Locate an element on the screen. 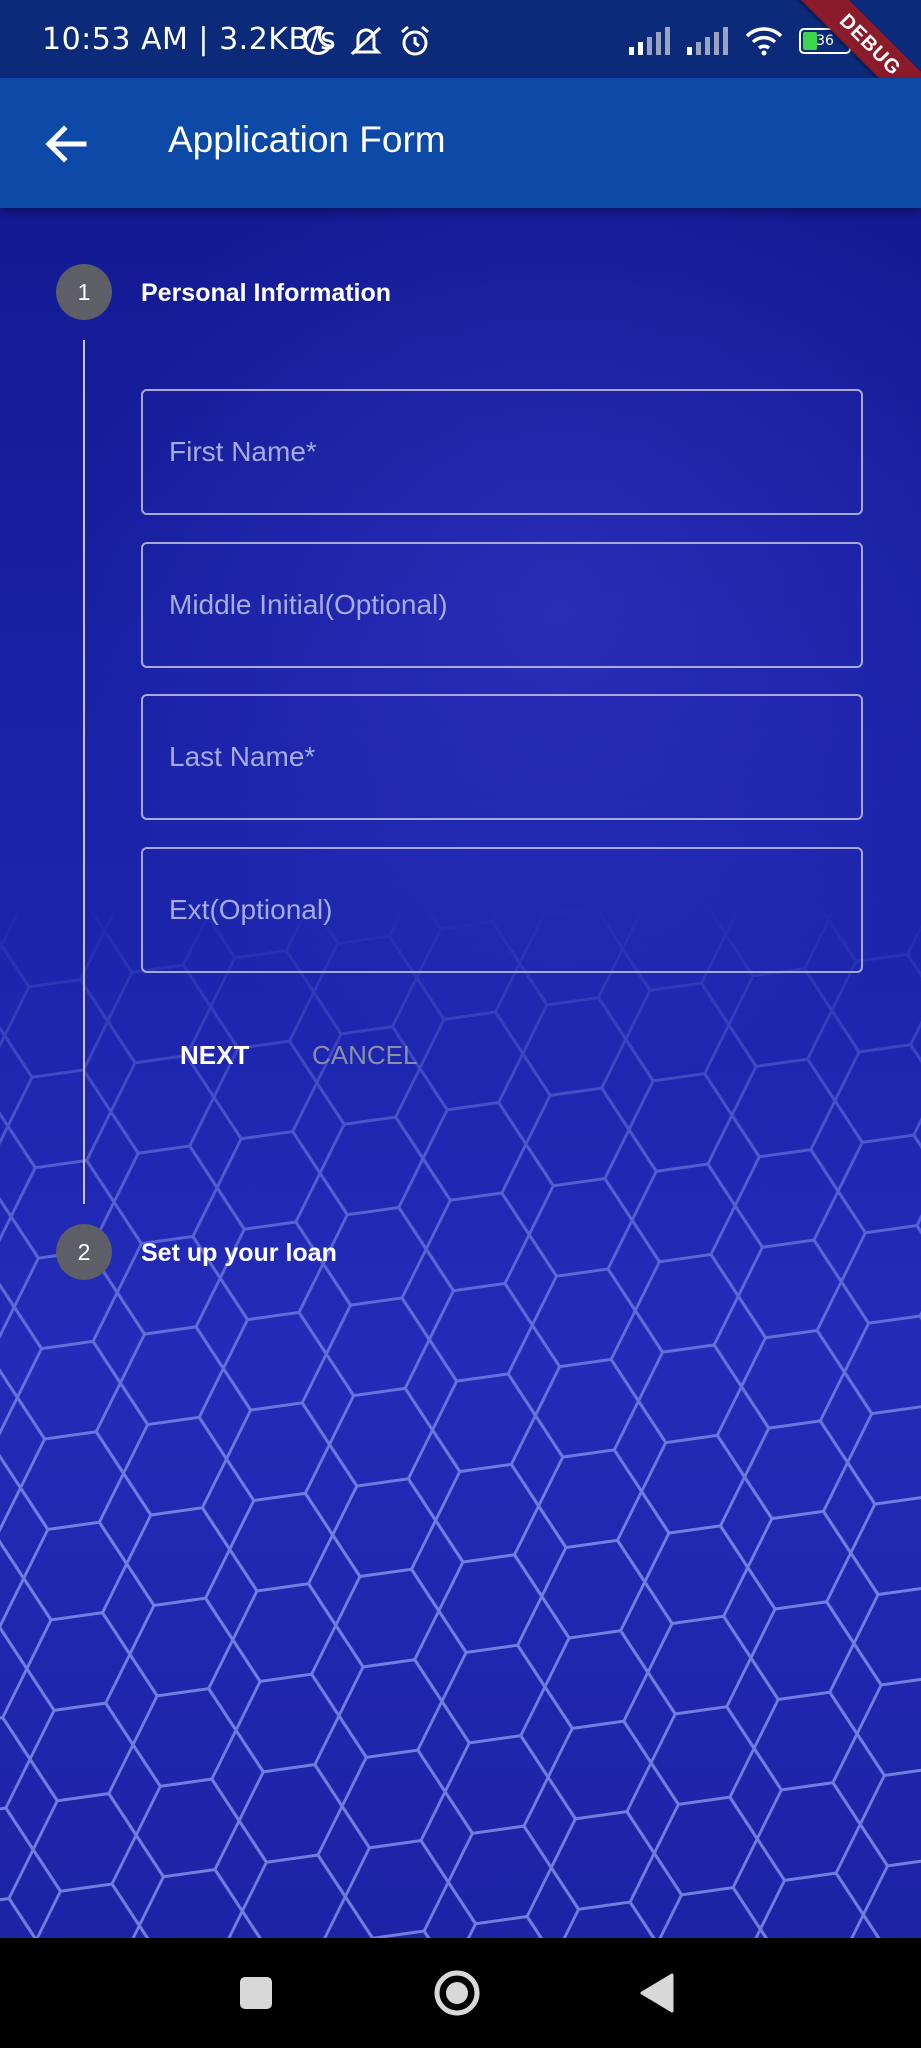  ext-field is located at coordinates (502, 910).